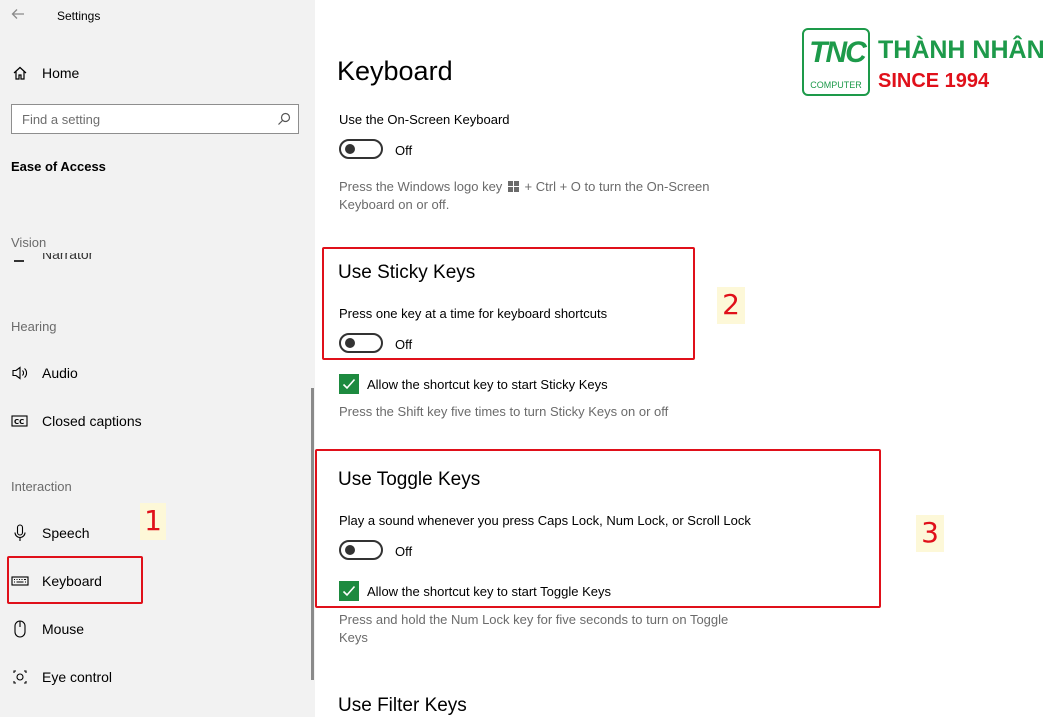 The width and height of the screenshot is (1064, 717). Describe the element at coordinates (157, 421) in the screenshot. I see `sidebar-item-closed-captions: CC Closed captions` at that location.